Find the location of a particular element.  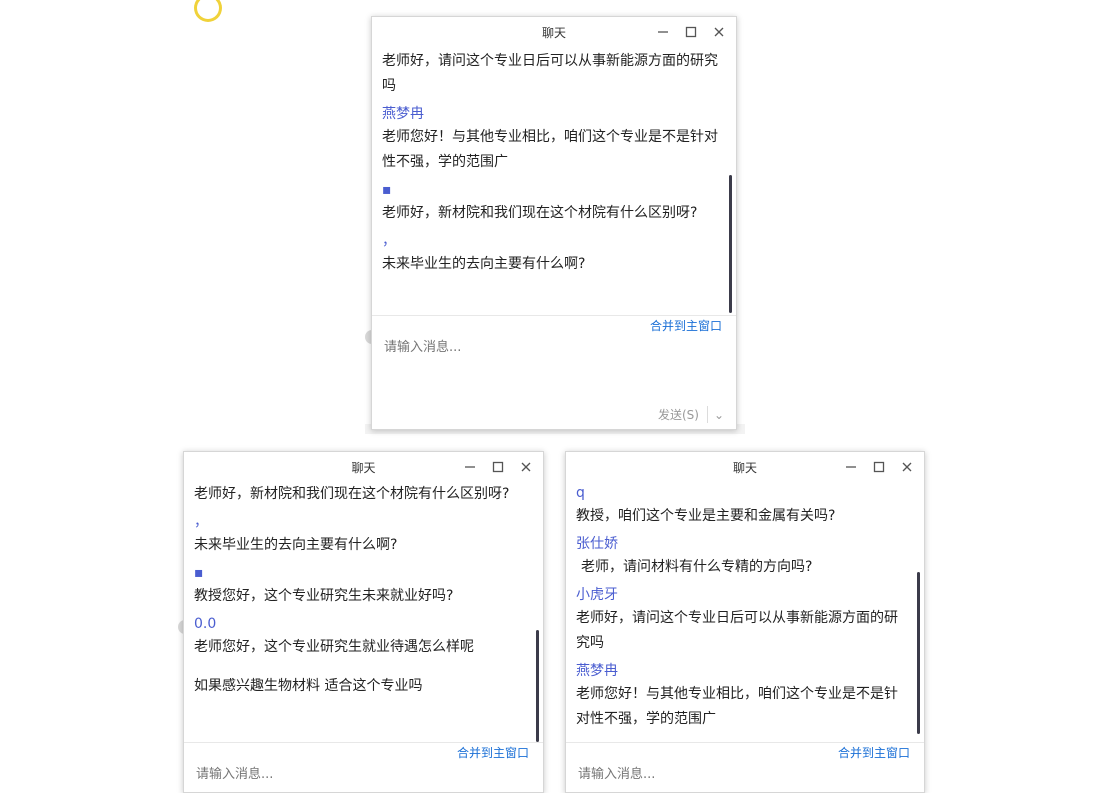

app-logo-icon is located at coordinates (208, 11).